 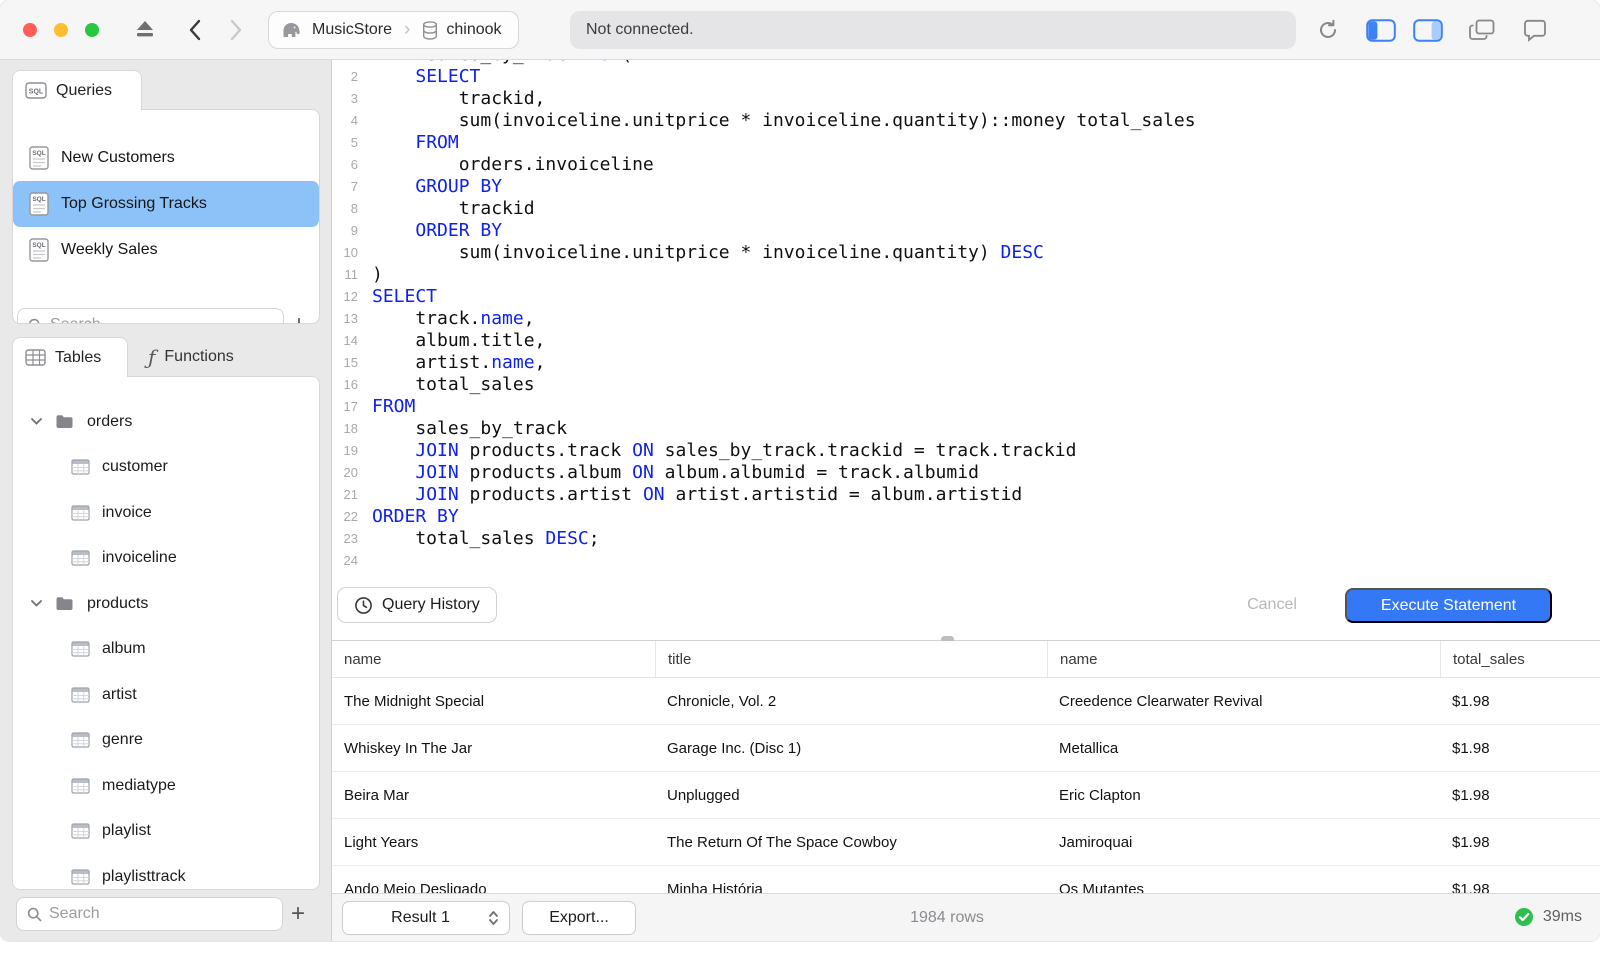 What do you see at coordinates (715, 887) in the screenshot?
I see `table-cell: Minha História` at bounding box center [715, 887].